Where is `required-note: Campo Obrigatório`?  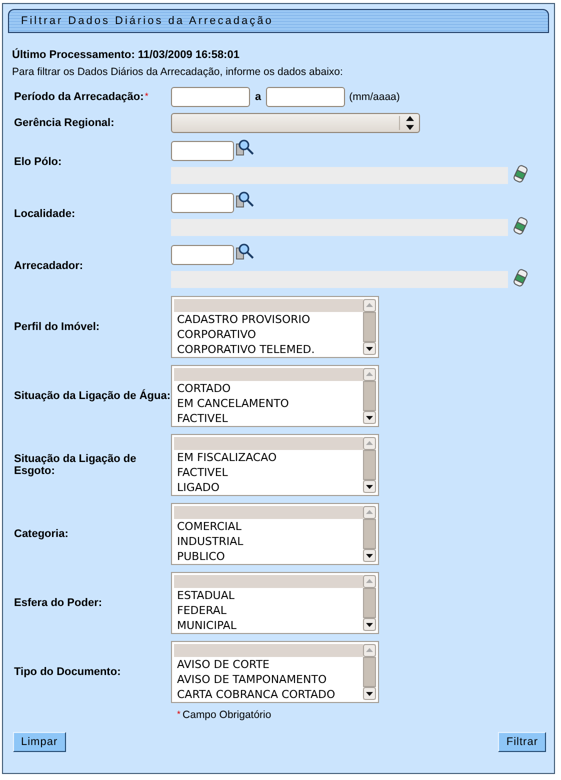
required-note: Campo Obrigatório is located at coordinates (227, 715).